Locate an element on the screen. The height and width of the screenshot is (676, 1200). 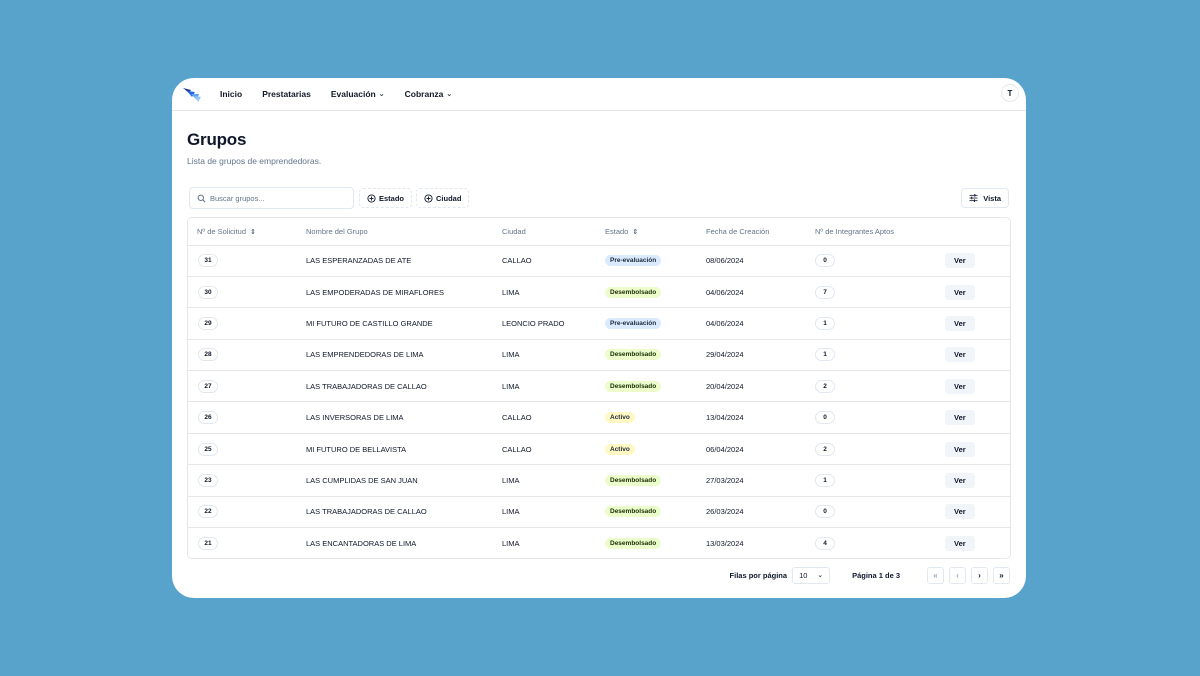
filter-estado-button: Estado is located at coordinates (386, 198).